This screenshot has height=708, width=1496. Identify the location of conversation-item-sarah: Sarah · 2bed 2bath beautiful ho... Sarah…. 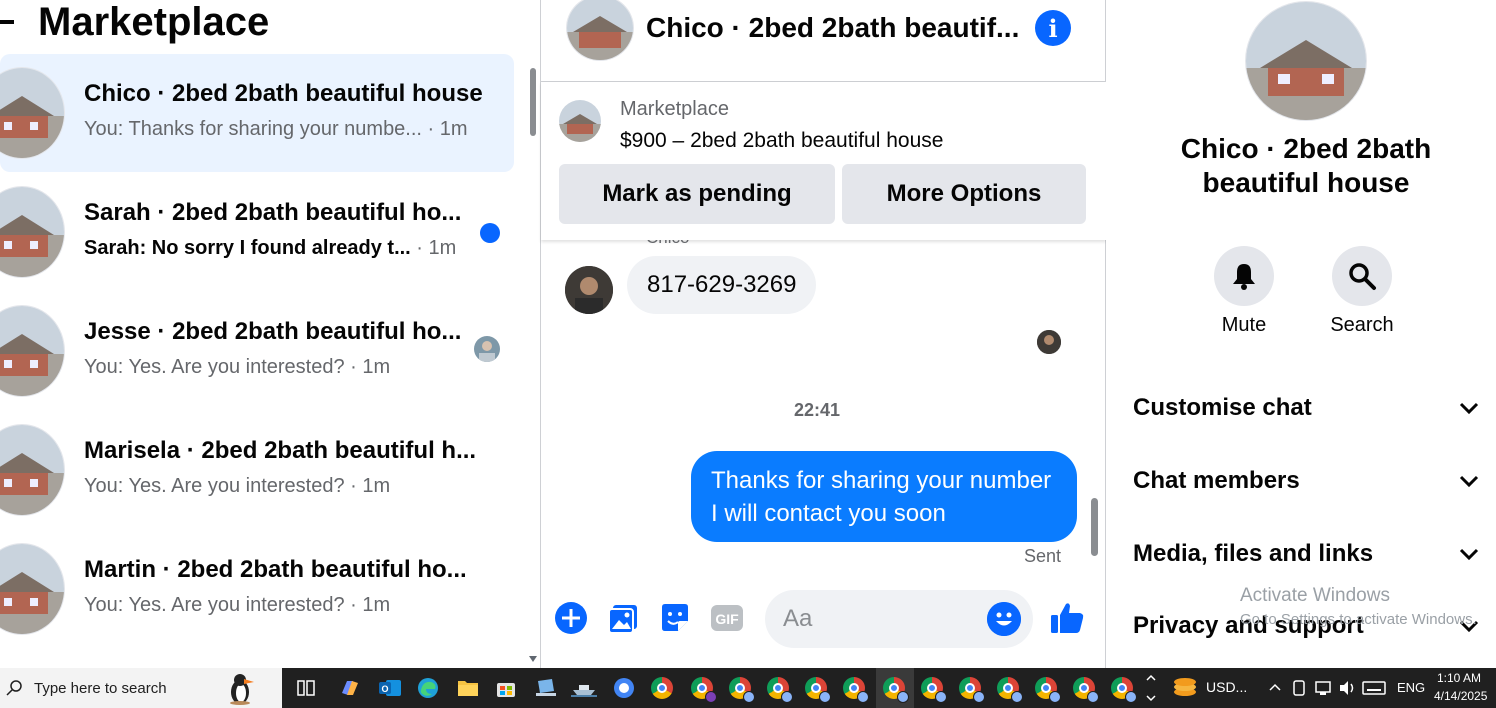
(257, 232).